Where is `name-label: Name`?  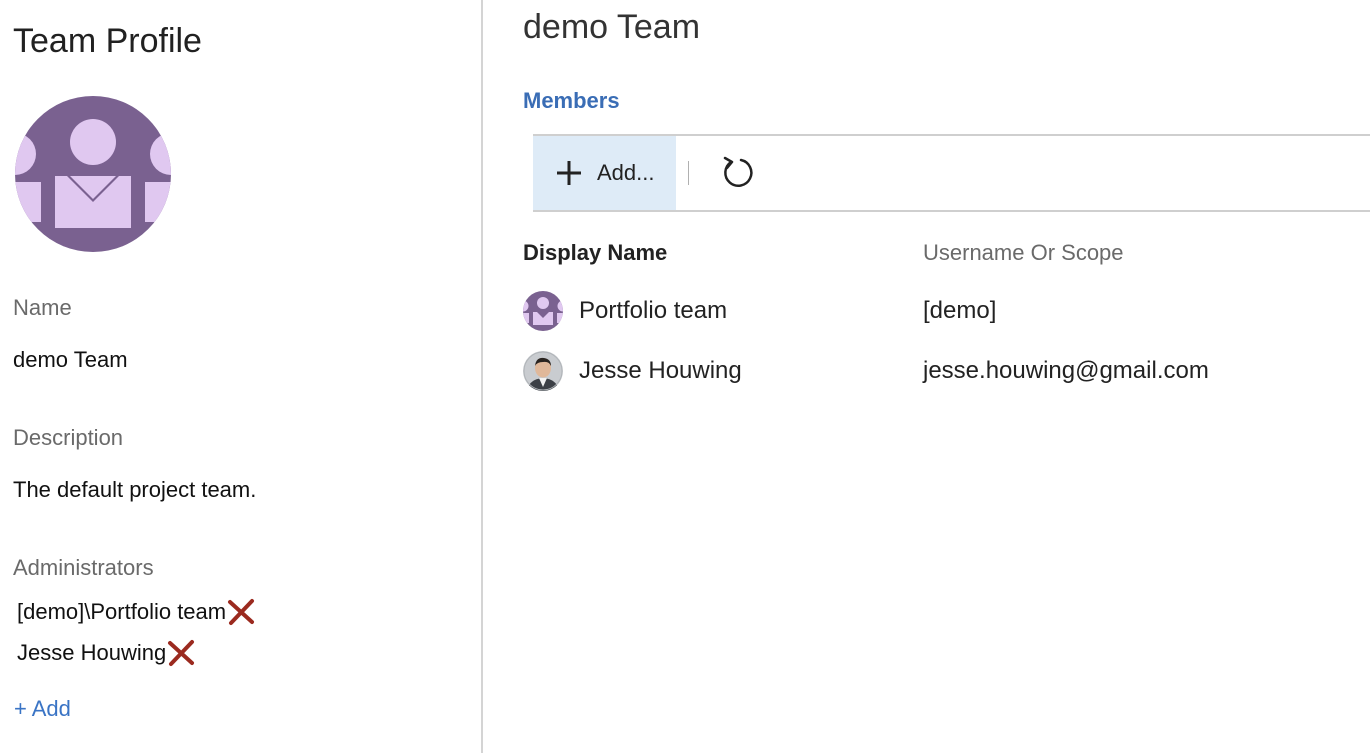 name-label: Name is located at coordinates (42, 307).